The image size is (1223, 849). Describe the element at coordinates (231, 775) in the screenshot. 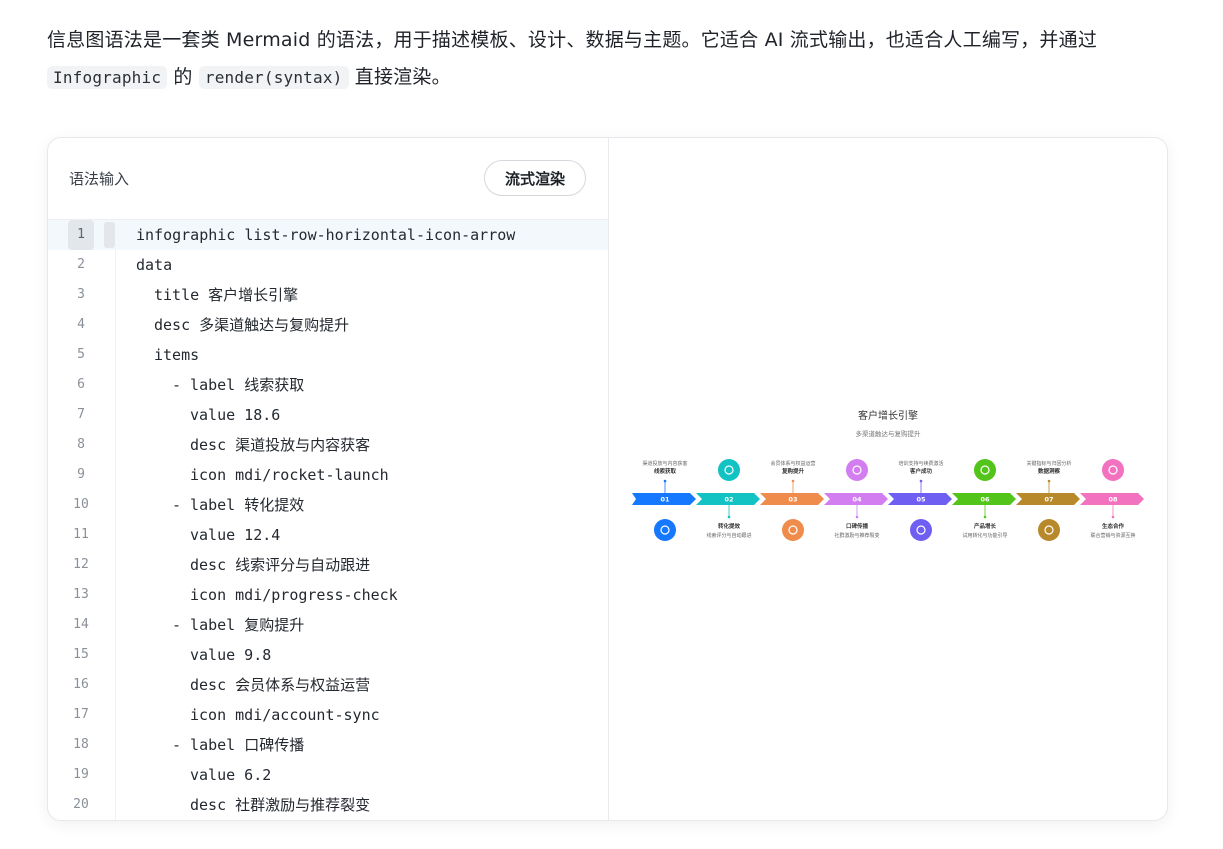

I see `code-text: value 6.2` at that location.